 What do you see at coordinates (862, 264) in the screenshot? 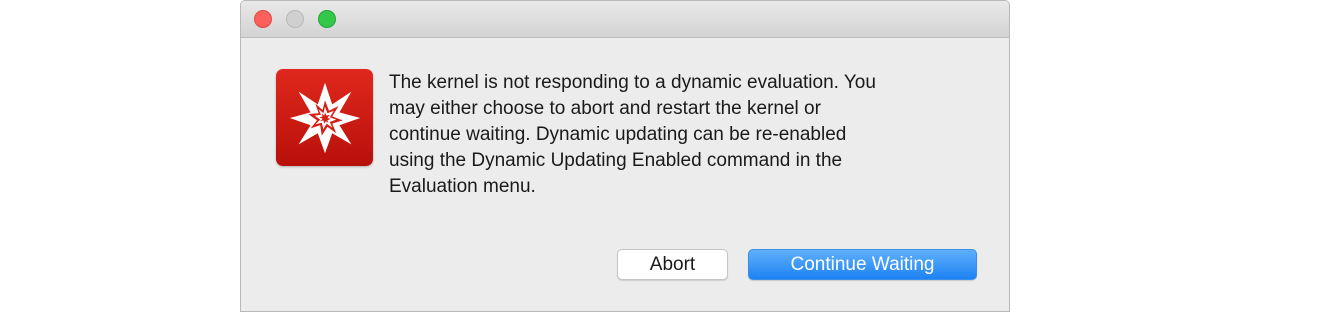
I see `continue-waiting-button: Continue Waiting` at bounding box center [862, 264].